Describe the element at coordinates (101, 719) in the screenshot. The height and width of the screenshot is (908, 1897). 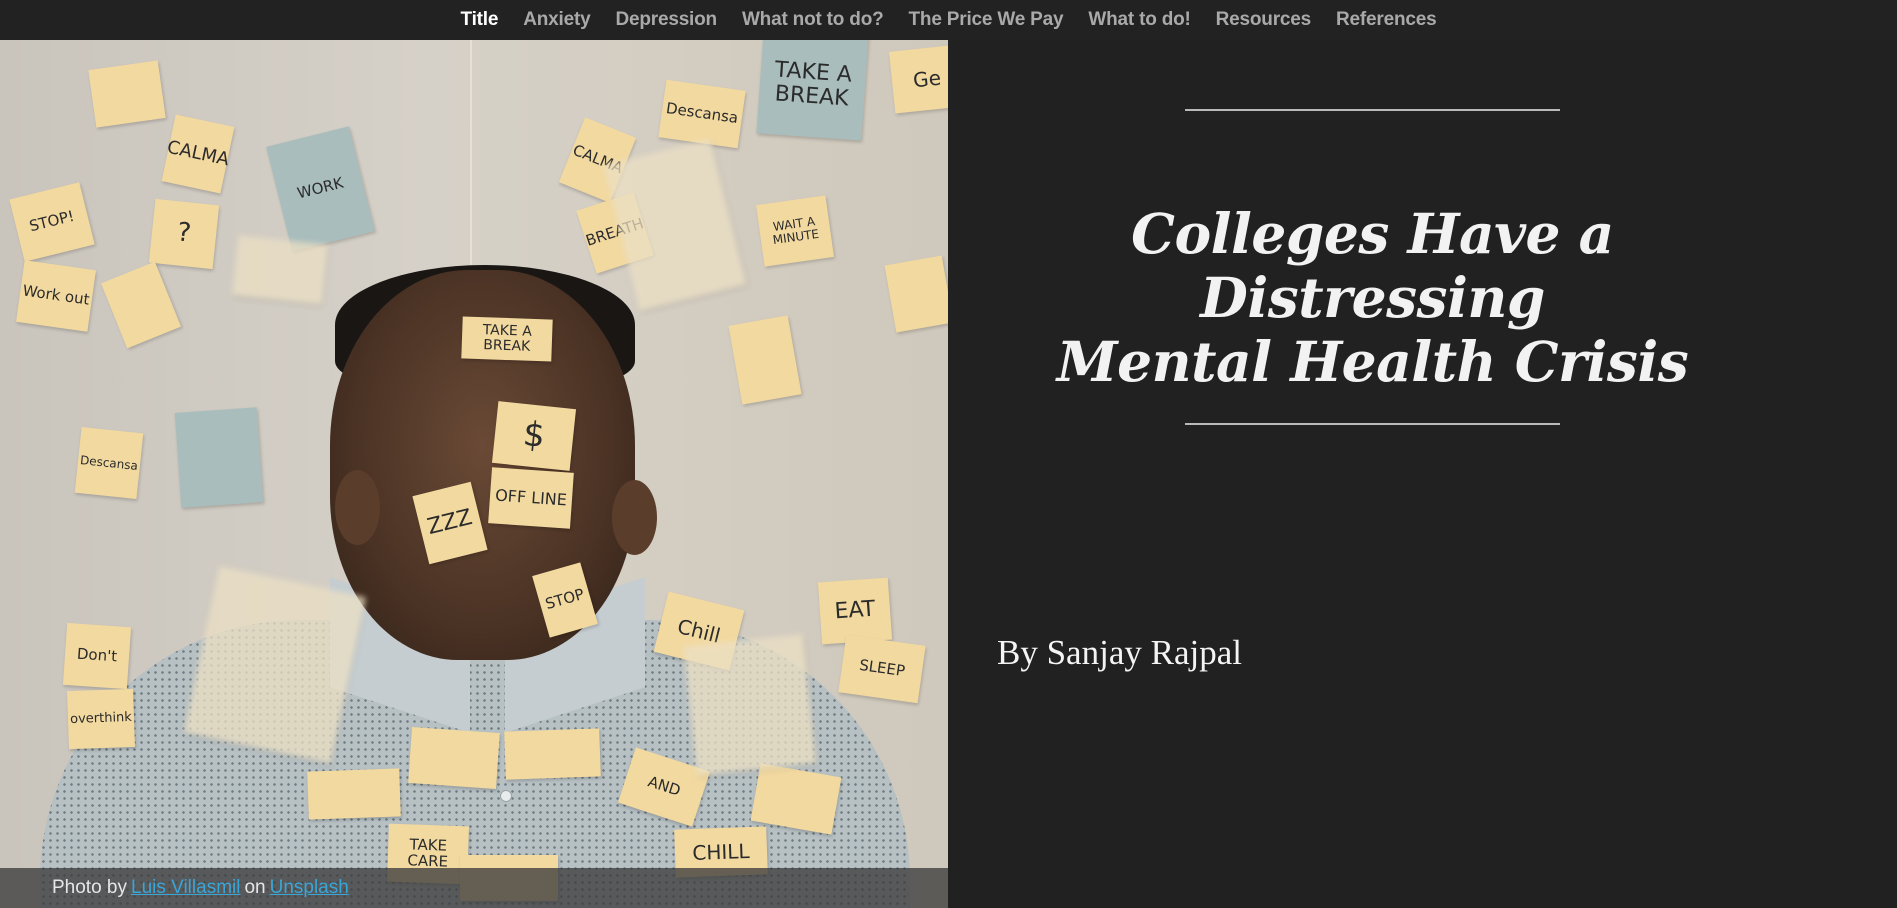
I see `sticky-note: overthink` at that location.